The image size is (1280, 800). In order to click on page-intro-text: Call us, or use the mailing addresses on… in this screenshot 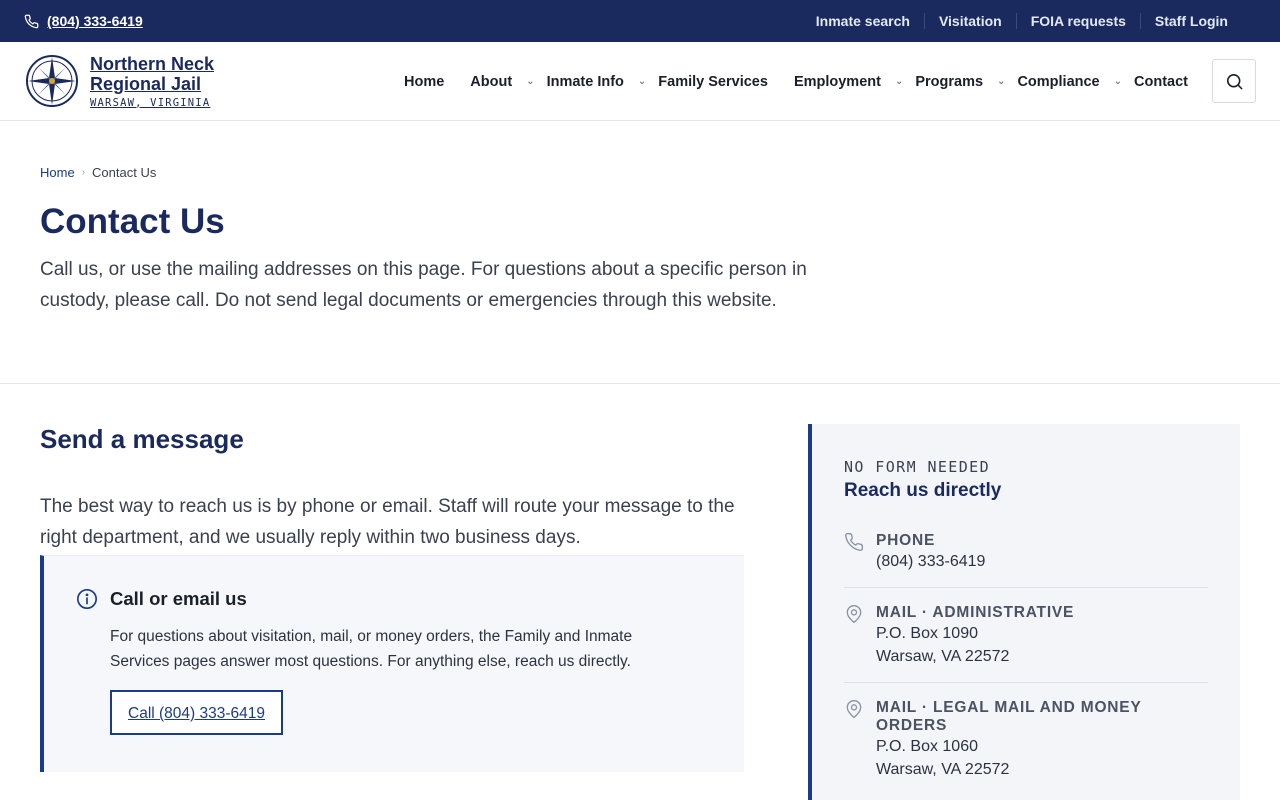, I will do `click(423, 285)`.